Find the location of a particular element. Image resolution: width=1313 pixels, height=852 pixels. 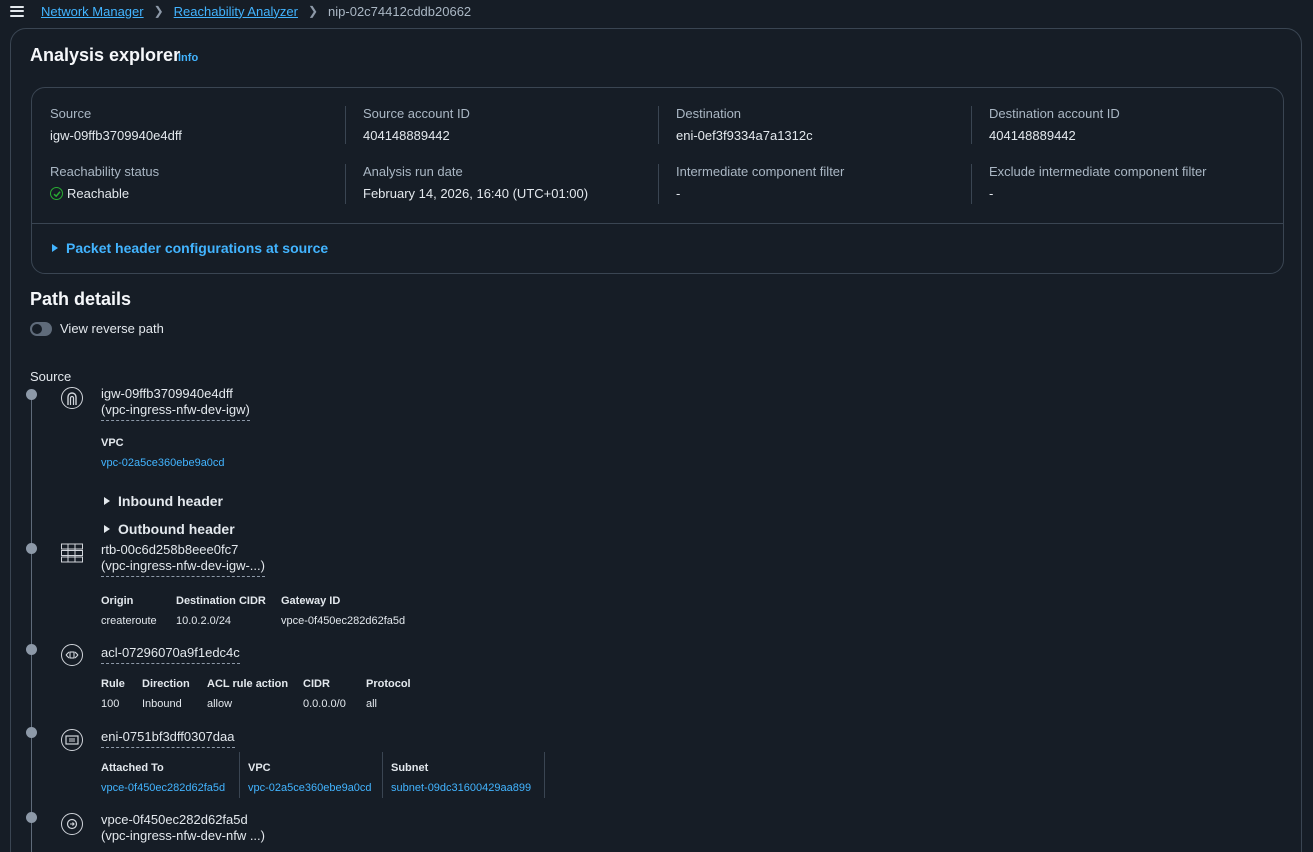

source-account-value: 404148889442 is located at coordinates (406, 135).